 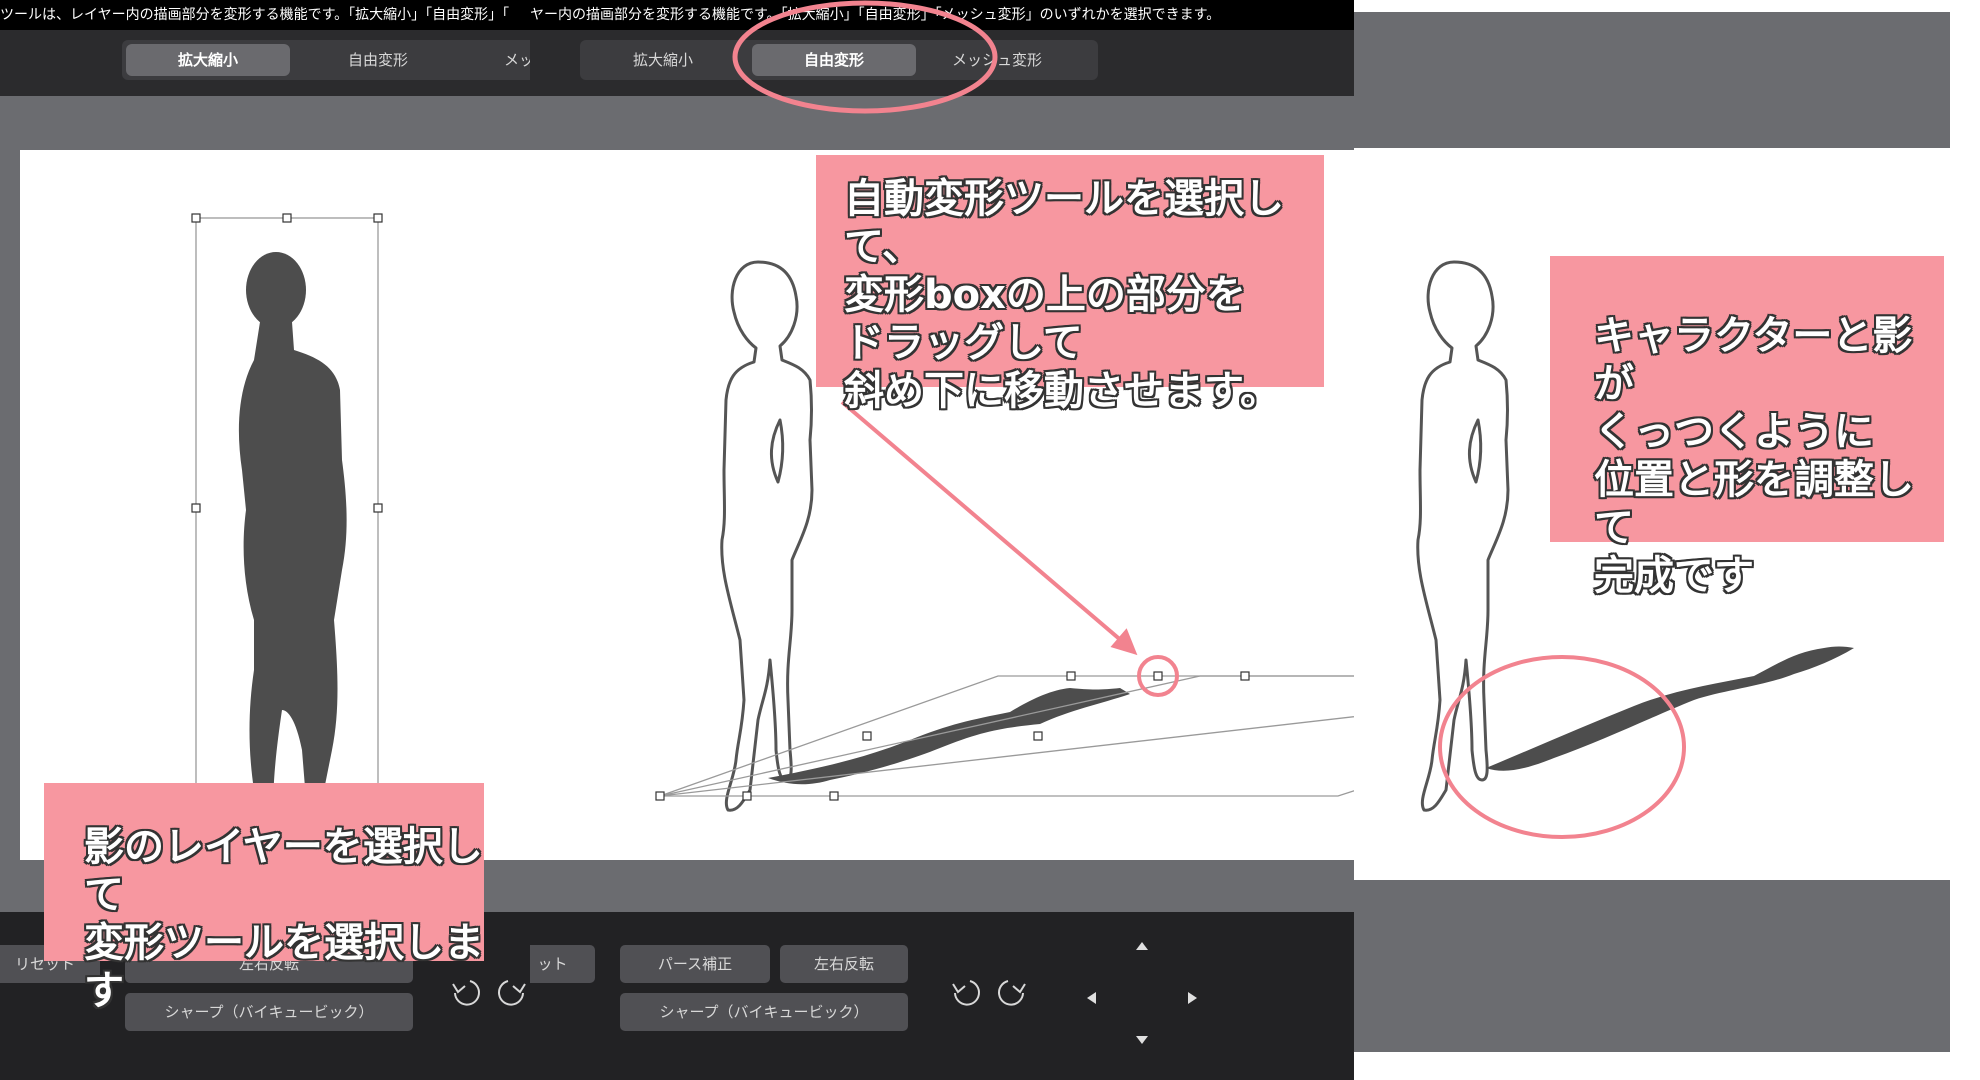 I want to click on canvas-artwork, so click(x=287, y=536).